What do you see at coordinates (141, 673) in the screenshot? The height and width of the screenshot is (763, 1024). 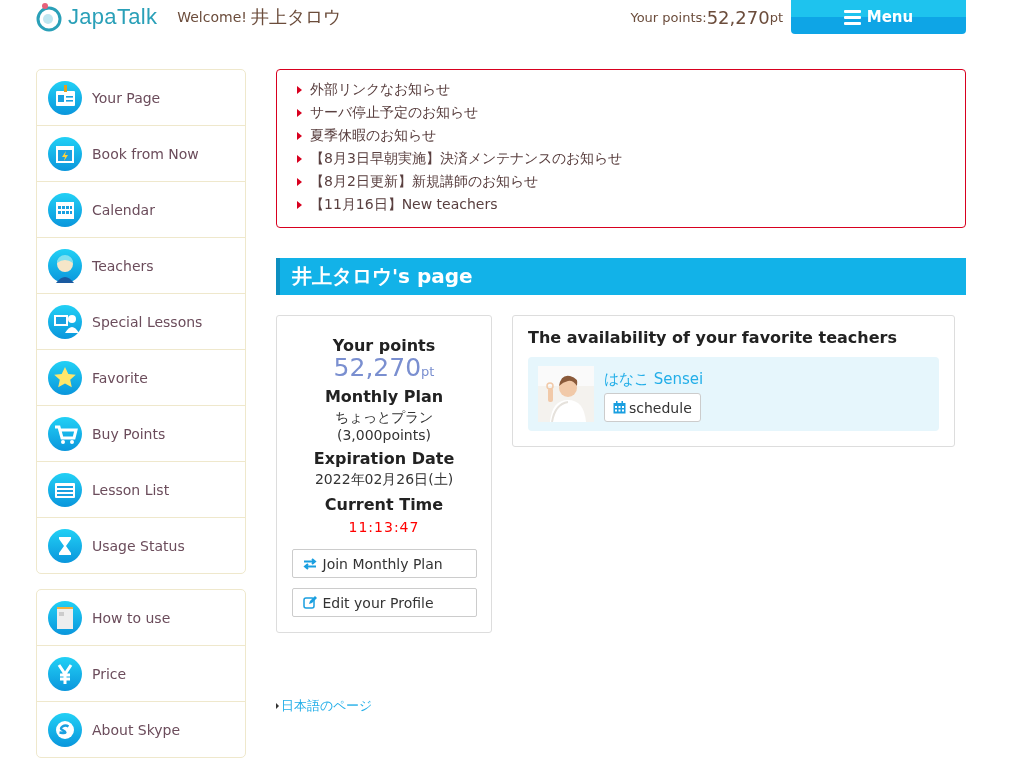 I see `sidebar-item: Price` at bounding box center [141, 673].